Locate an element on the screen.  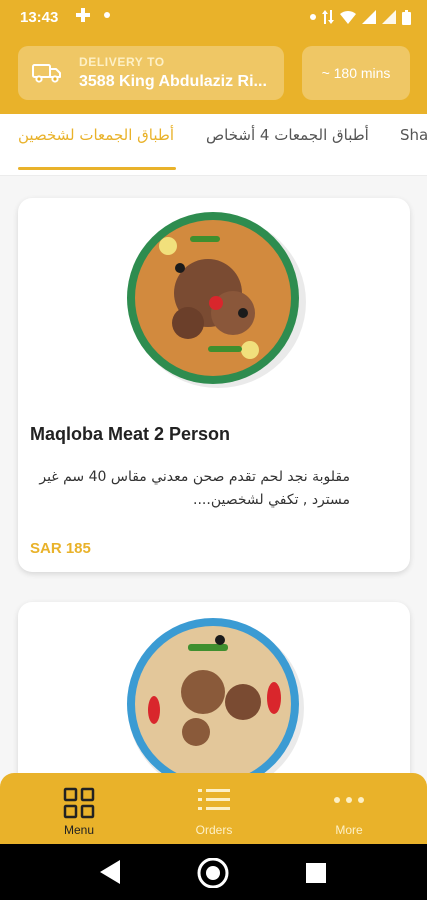
active-tab-indicator is located at coordinates (97, 168).